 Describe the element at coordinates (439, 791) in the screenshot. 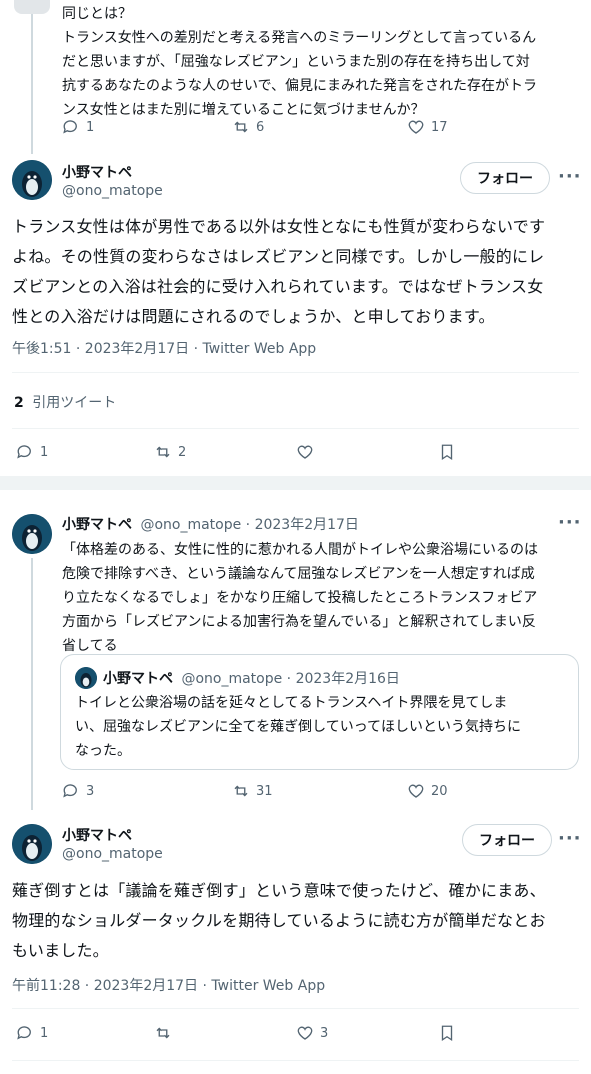

I see `like-count: 20` at that location.